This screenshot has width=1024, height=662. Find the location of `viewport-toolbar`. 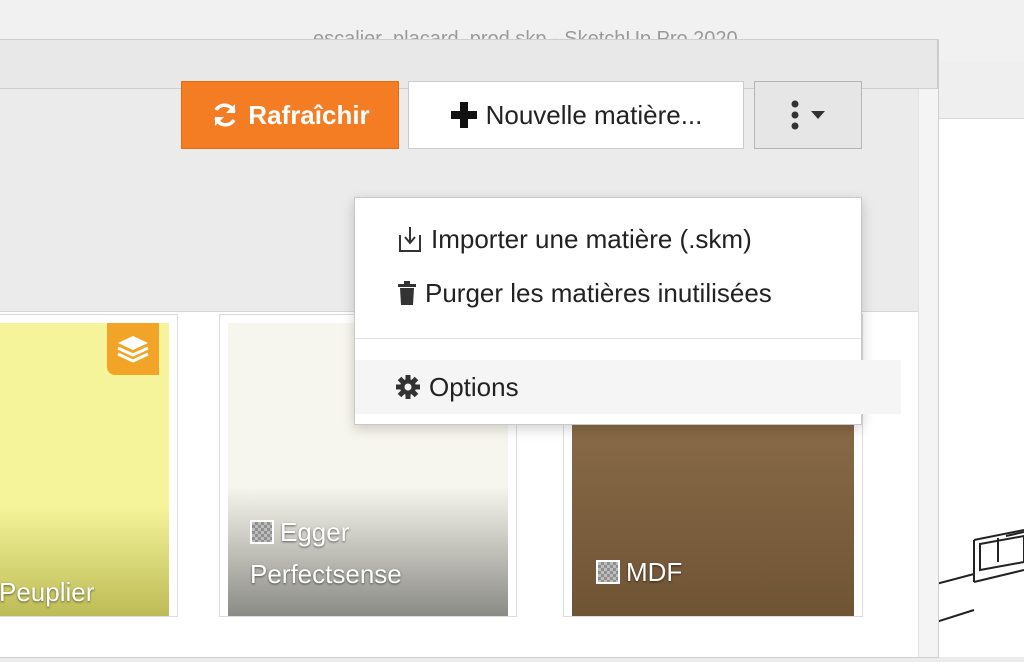

viewport-toolbar is located at coordinates (980, 90).